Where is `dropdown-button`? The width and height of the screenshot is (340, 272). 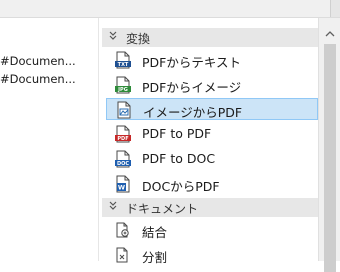
dropdown-button is located at coordinates (335, 8).